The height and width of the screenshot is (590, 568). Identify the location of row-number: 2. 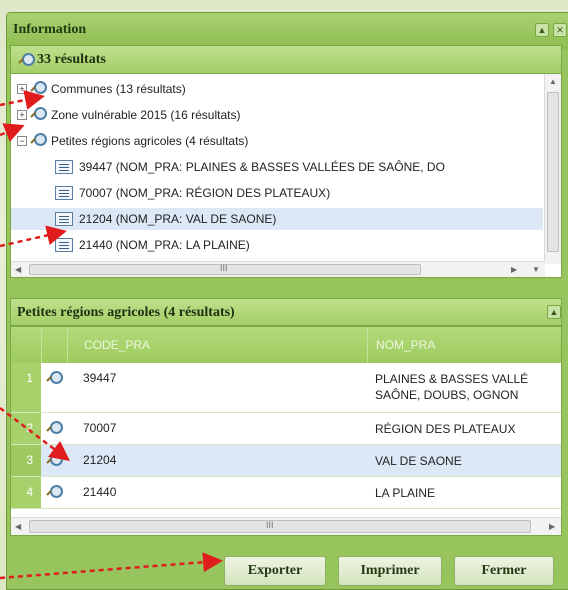
(26, 429).